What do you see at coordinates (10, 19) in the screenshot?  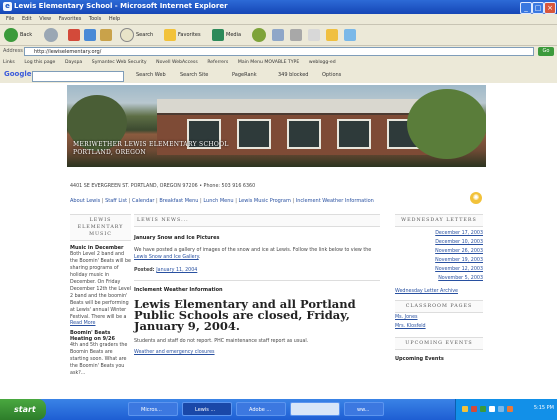 I see `menu-file: File` at bounding box center [10, 19].